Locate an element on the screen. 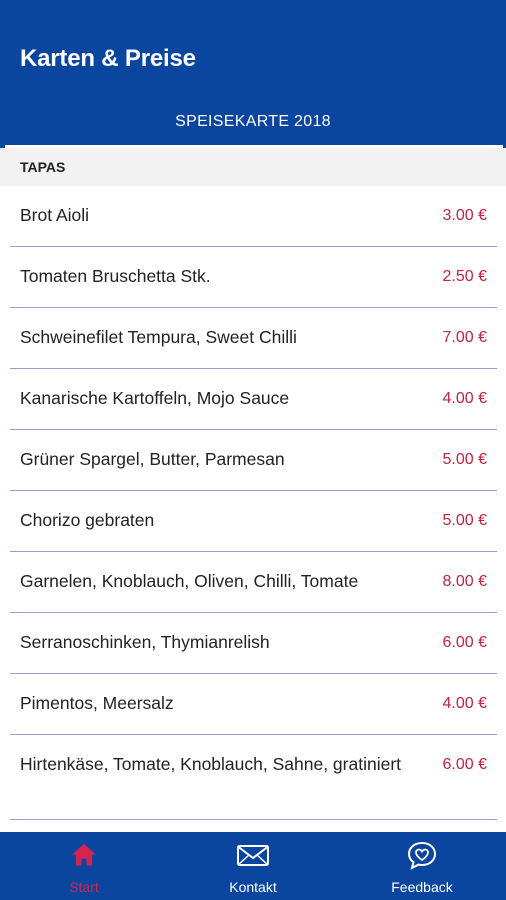  list-item: Serranoschinken, Thymianrelish 6.00 € is located at coordinates (253, 643).